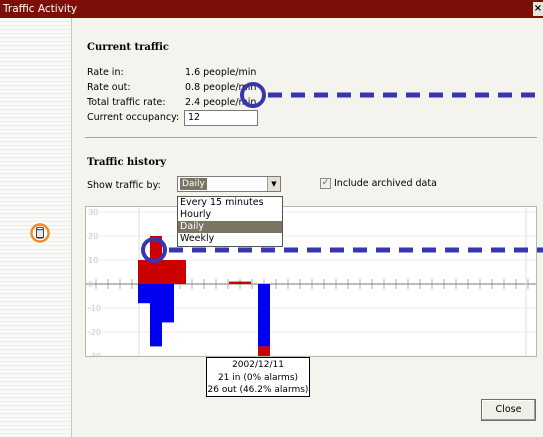  I want to click on traffic-history-heading: Traffic history, so click(127, 162).